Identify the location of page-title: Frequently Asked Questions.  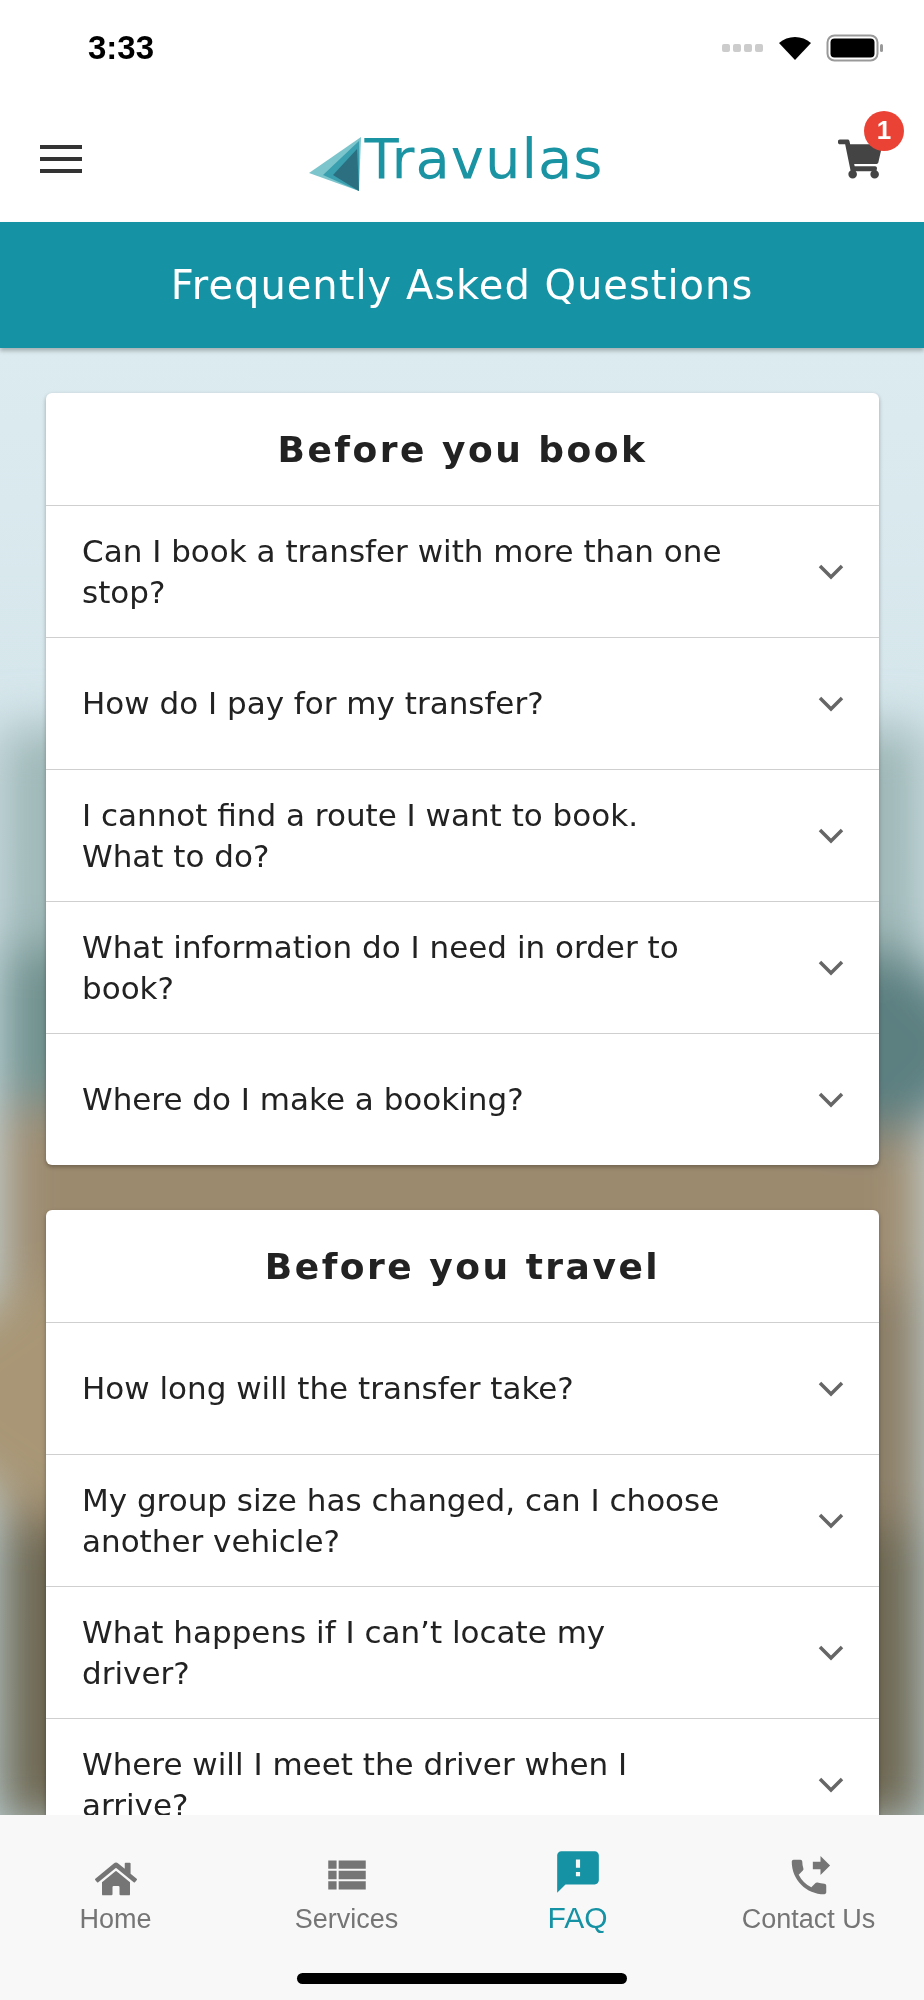
(462, 285).